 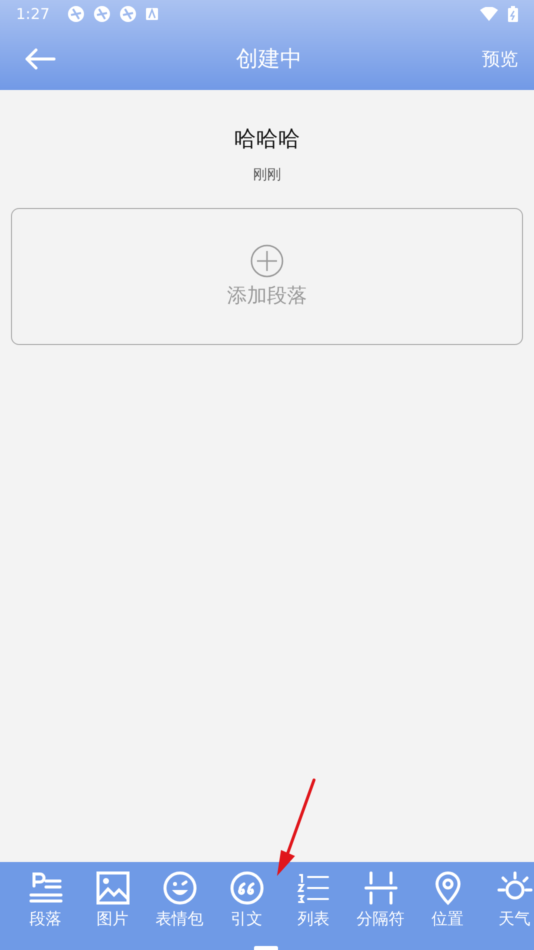 I want to click on document-time: 刚刚, so click(x=267, y=175).